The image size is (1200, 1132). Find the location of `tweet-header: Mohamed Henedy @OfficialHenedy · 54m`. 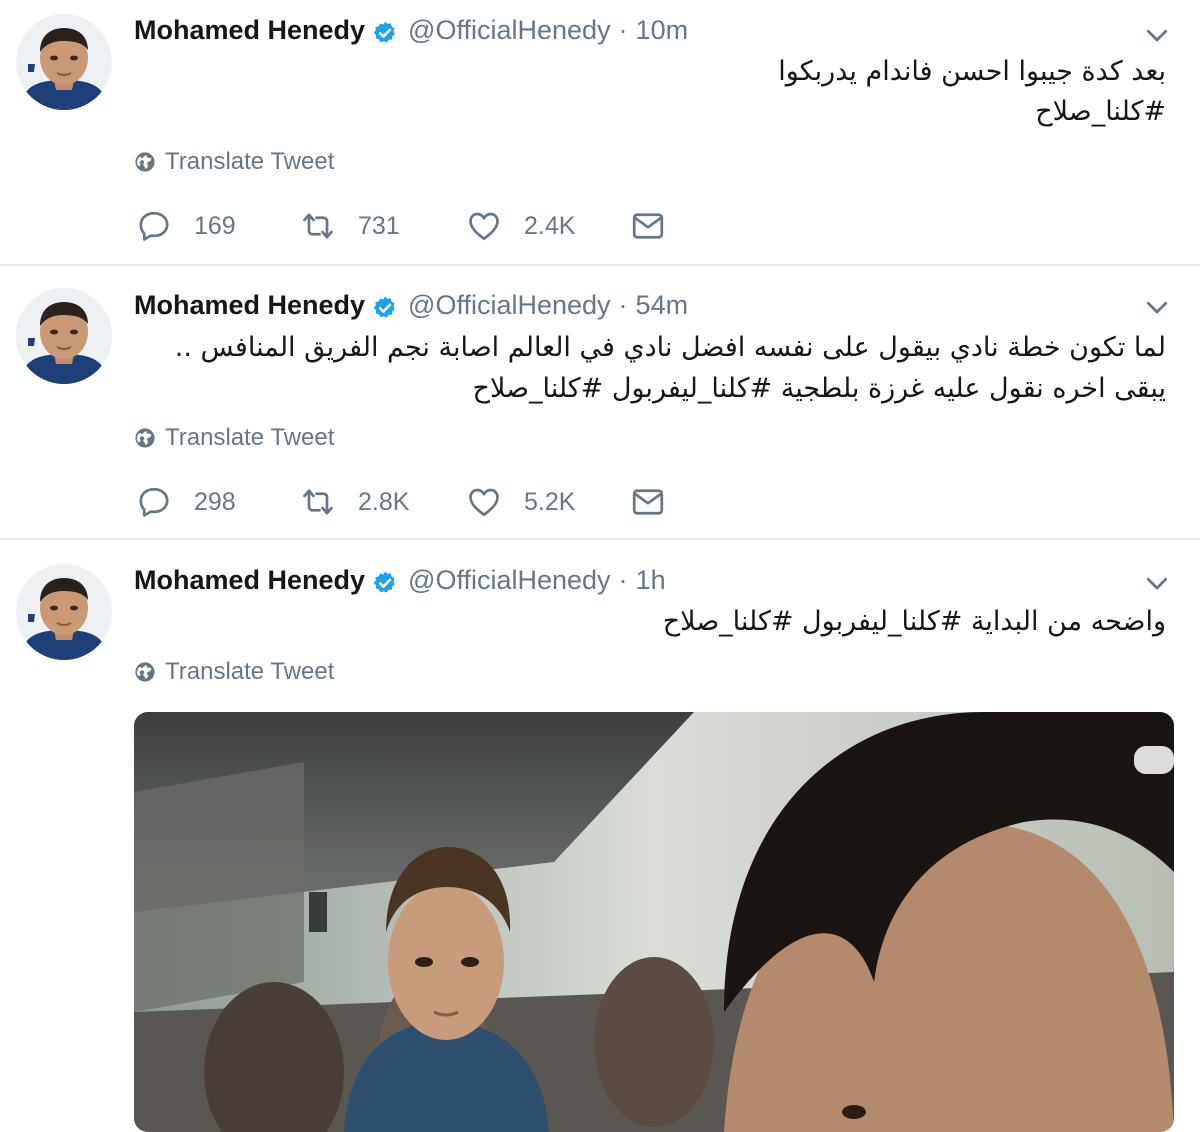

tweet-header: Mohamed Henedy @OfficialHenedy · 54m is located at coordinates (411, 305).